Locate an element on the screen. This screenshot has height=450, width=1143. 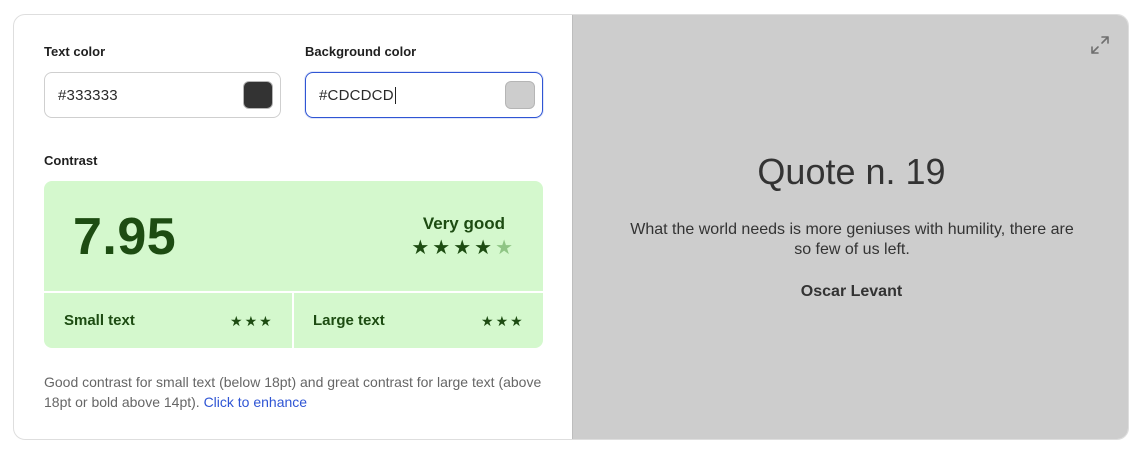
text-color-swatch is located at coordinates (258, 95).